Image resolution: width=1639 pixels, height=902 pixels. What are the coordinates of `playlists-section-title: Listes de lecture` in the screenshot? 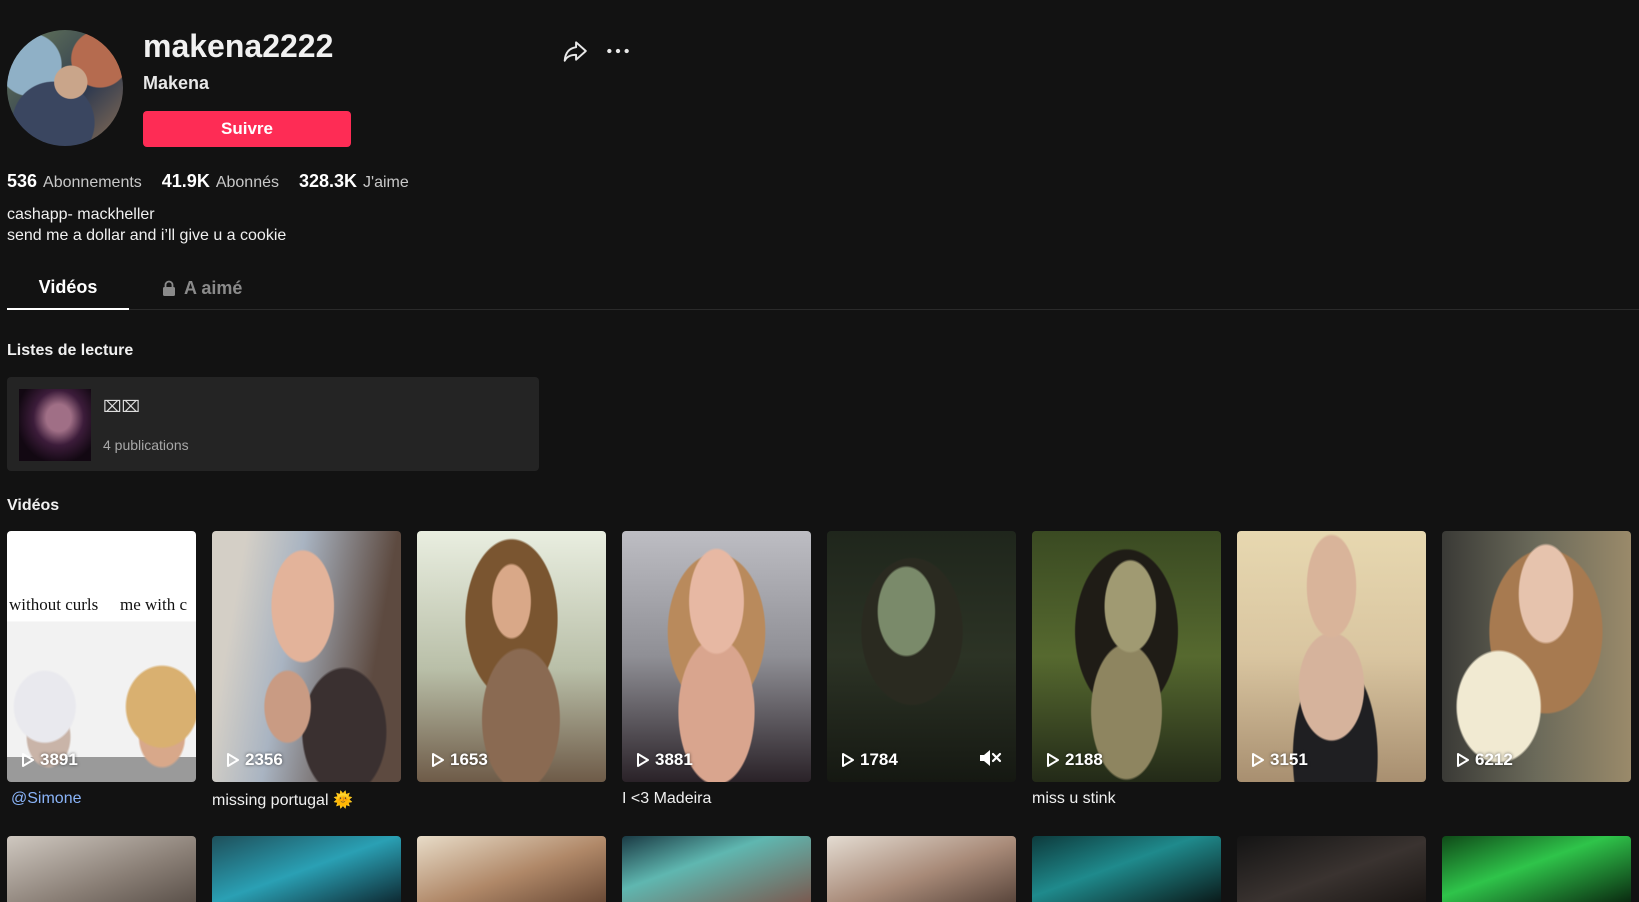 It's located at (70, 350).